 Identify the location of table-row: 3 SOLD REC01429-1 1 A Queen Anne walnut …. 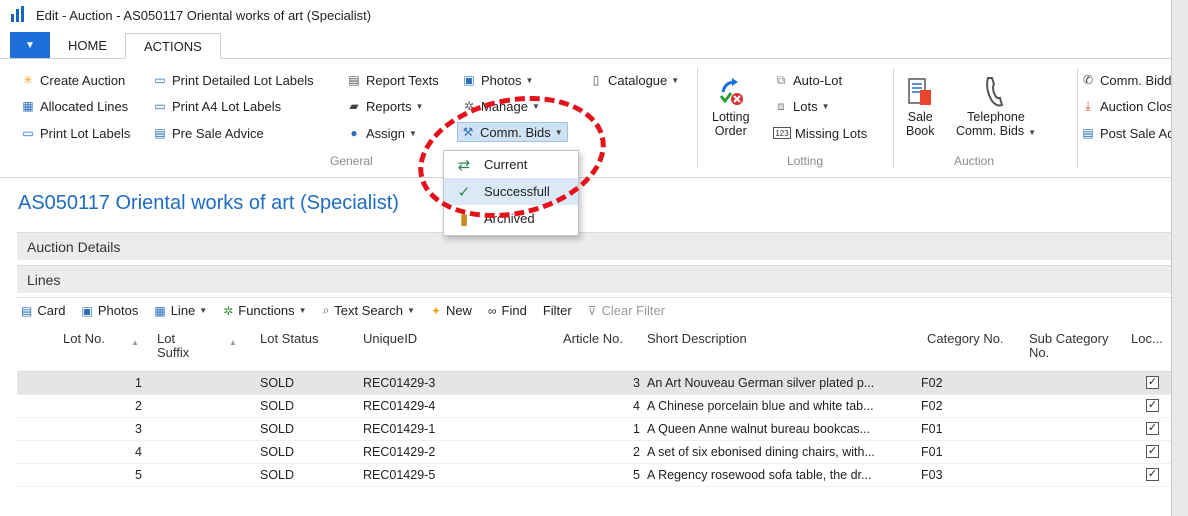
(594, 429).